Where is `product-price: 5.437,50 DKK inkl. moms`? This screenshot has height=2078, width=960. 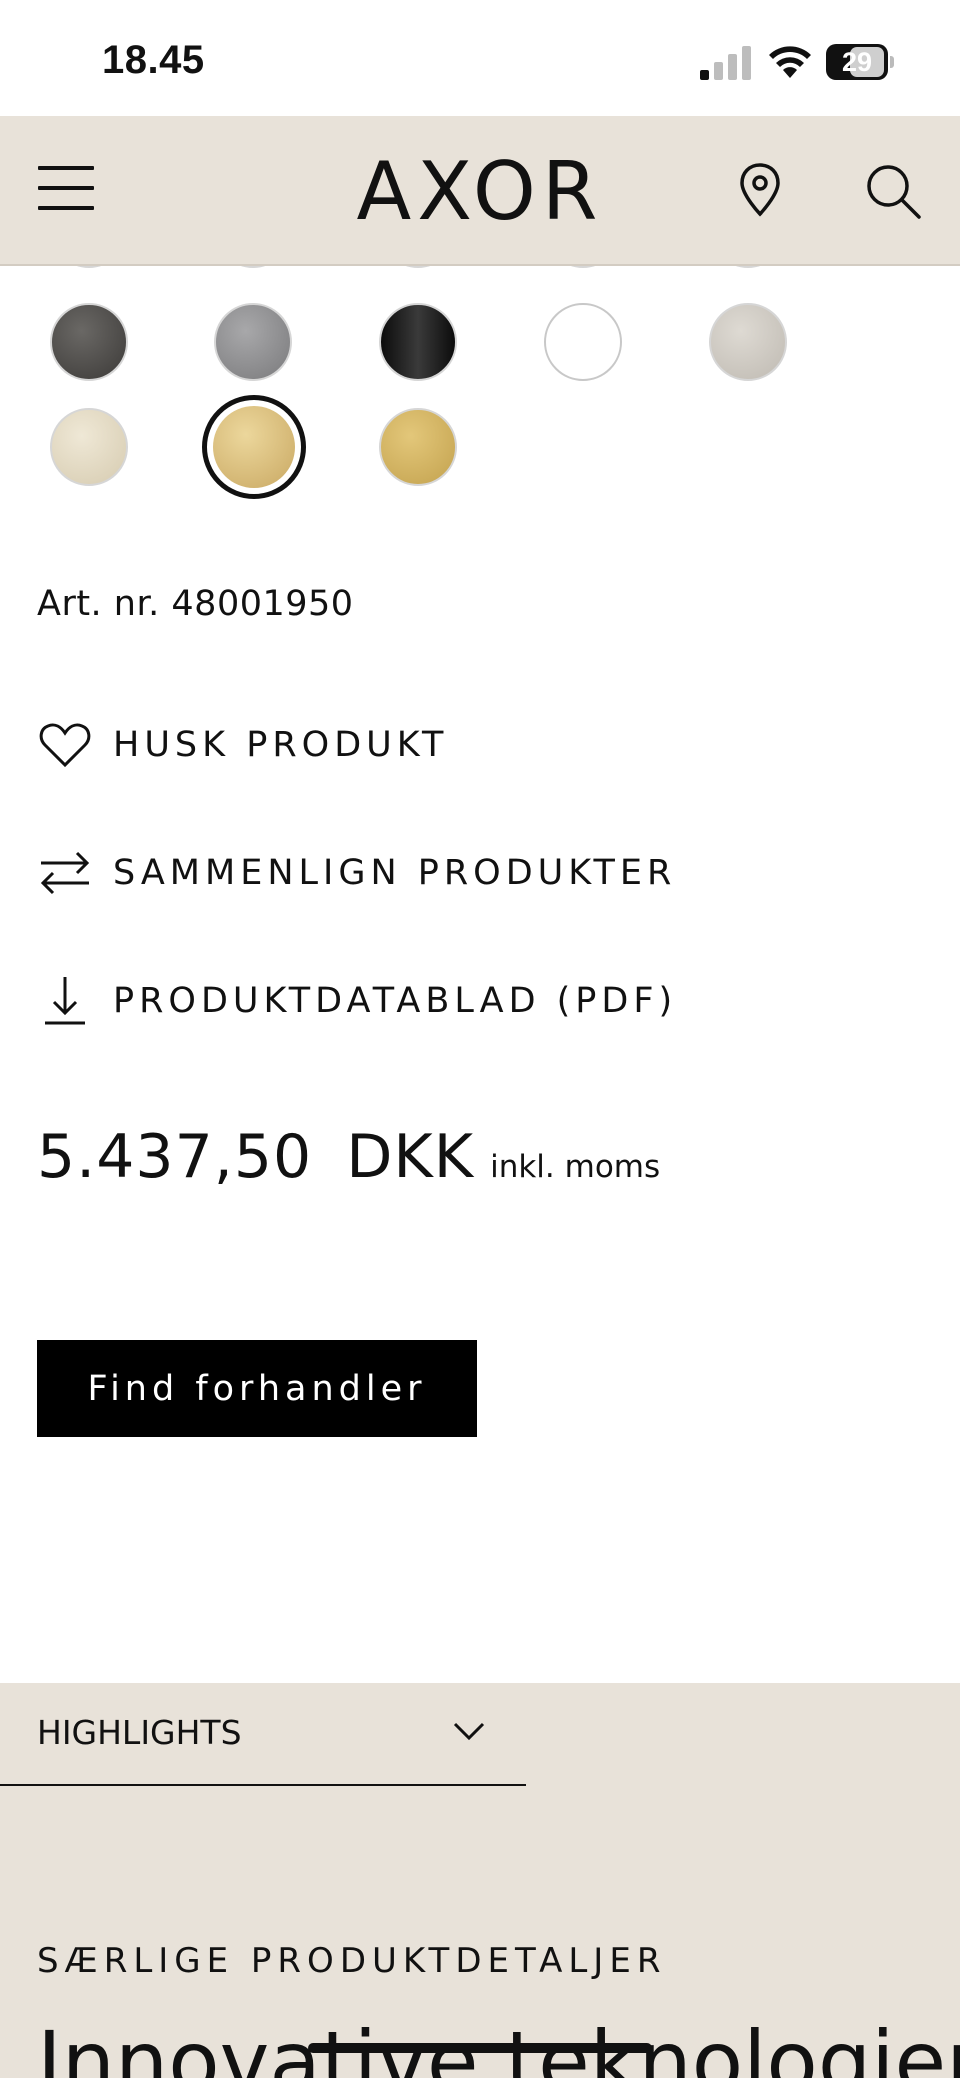 product-price: 5.437,50 DKK inkl. moms is located at coordinates (348, 1157).